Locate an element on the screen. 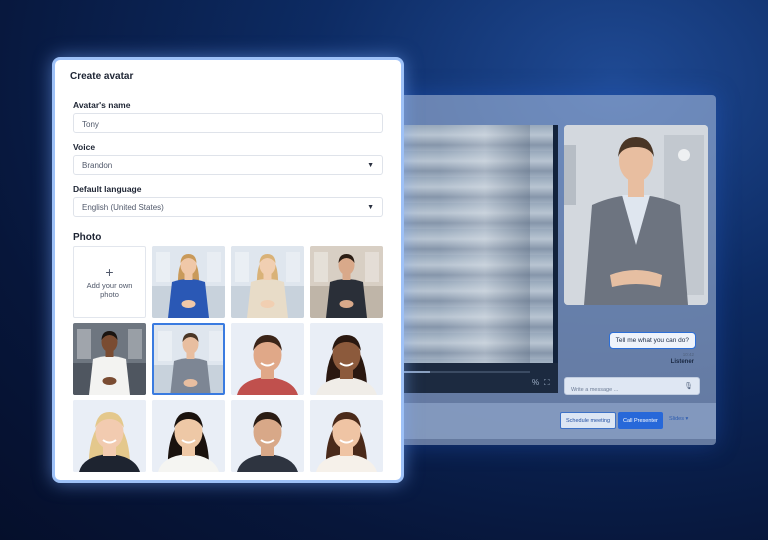 Image resolution: width=768 pixels, height=540 pixels. video-controls: % ⛶ is located at coordinates (469, 378).